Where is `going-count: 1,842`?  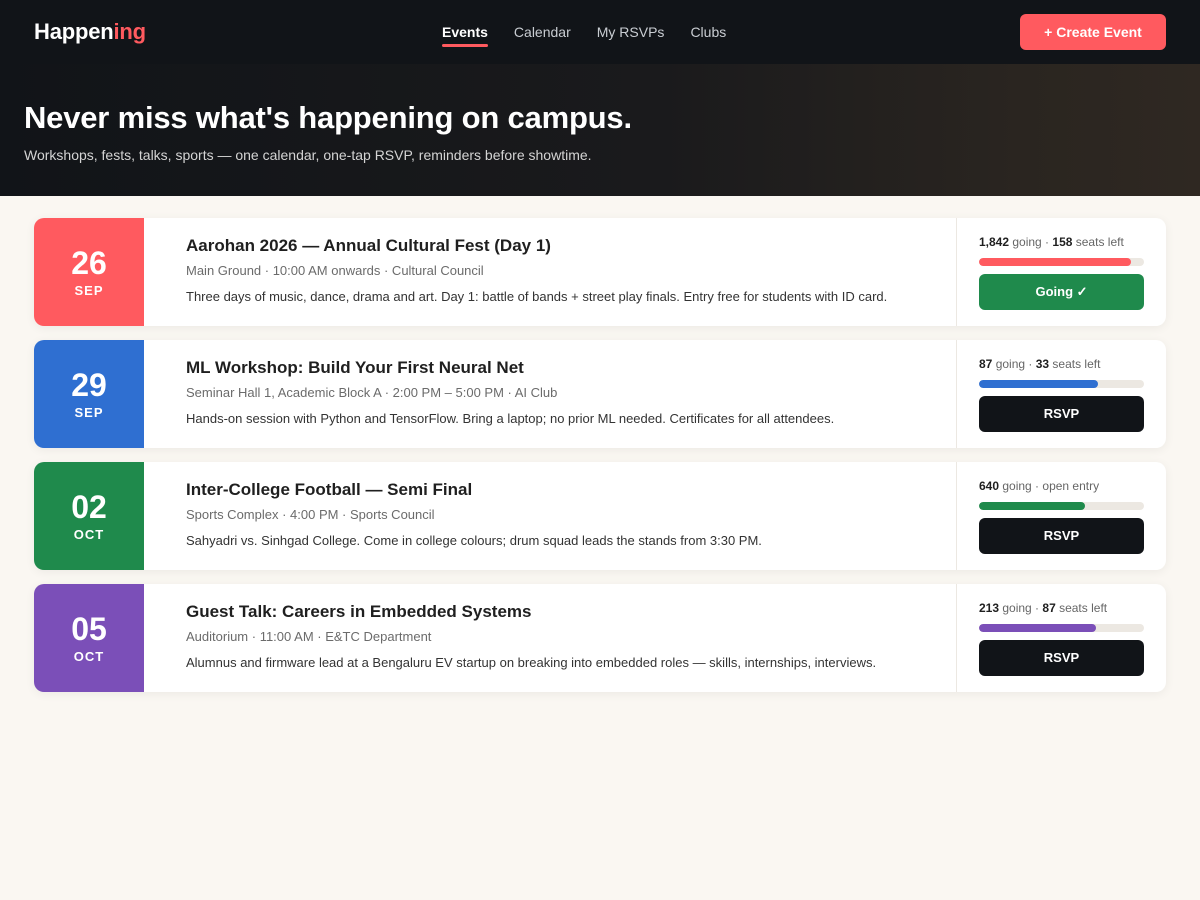 going-count: 1,842 is located at coordinates (994, 241).